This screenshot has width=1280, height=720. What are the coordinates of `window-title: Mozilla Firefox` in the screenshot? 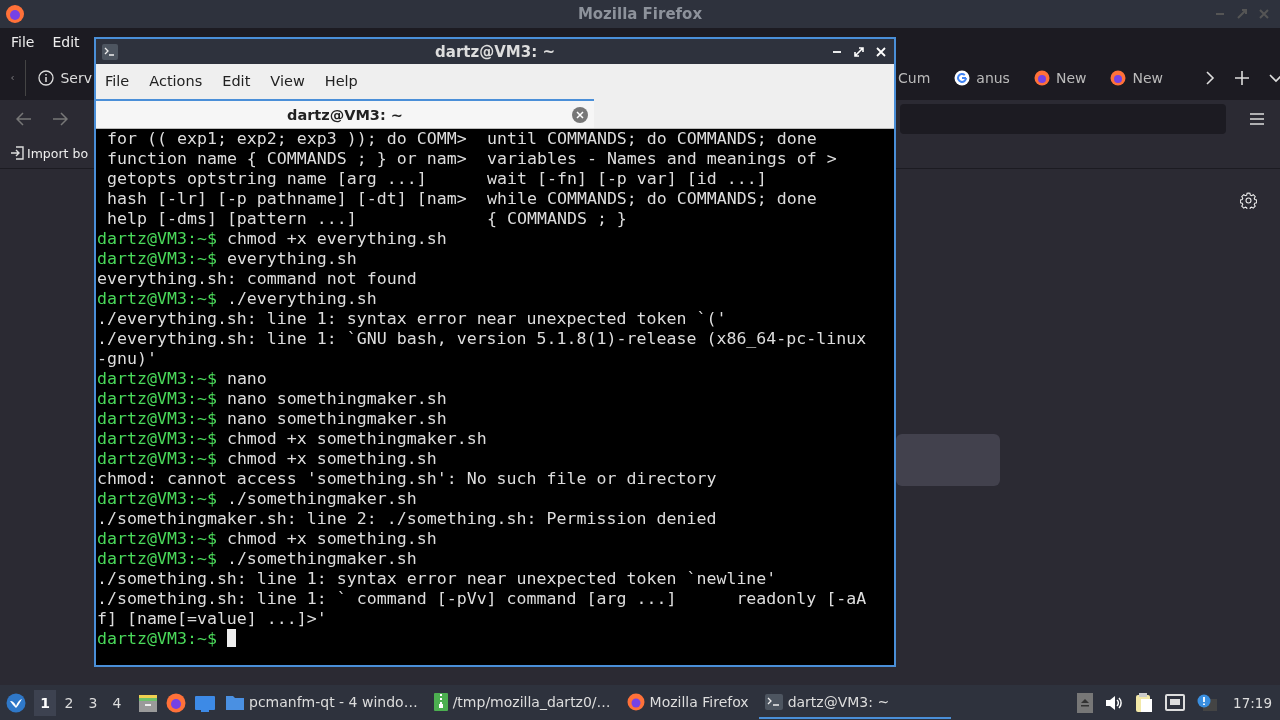 It's located at (640, 14).